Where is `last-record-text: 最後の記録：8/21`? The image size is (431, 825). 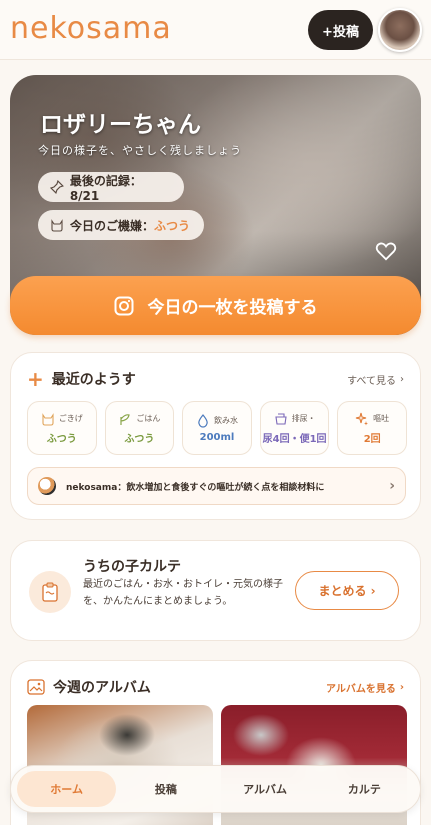 last-record-text: 最後の記録：8/21 is located at coordinates (105, 188).